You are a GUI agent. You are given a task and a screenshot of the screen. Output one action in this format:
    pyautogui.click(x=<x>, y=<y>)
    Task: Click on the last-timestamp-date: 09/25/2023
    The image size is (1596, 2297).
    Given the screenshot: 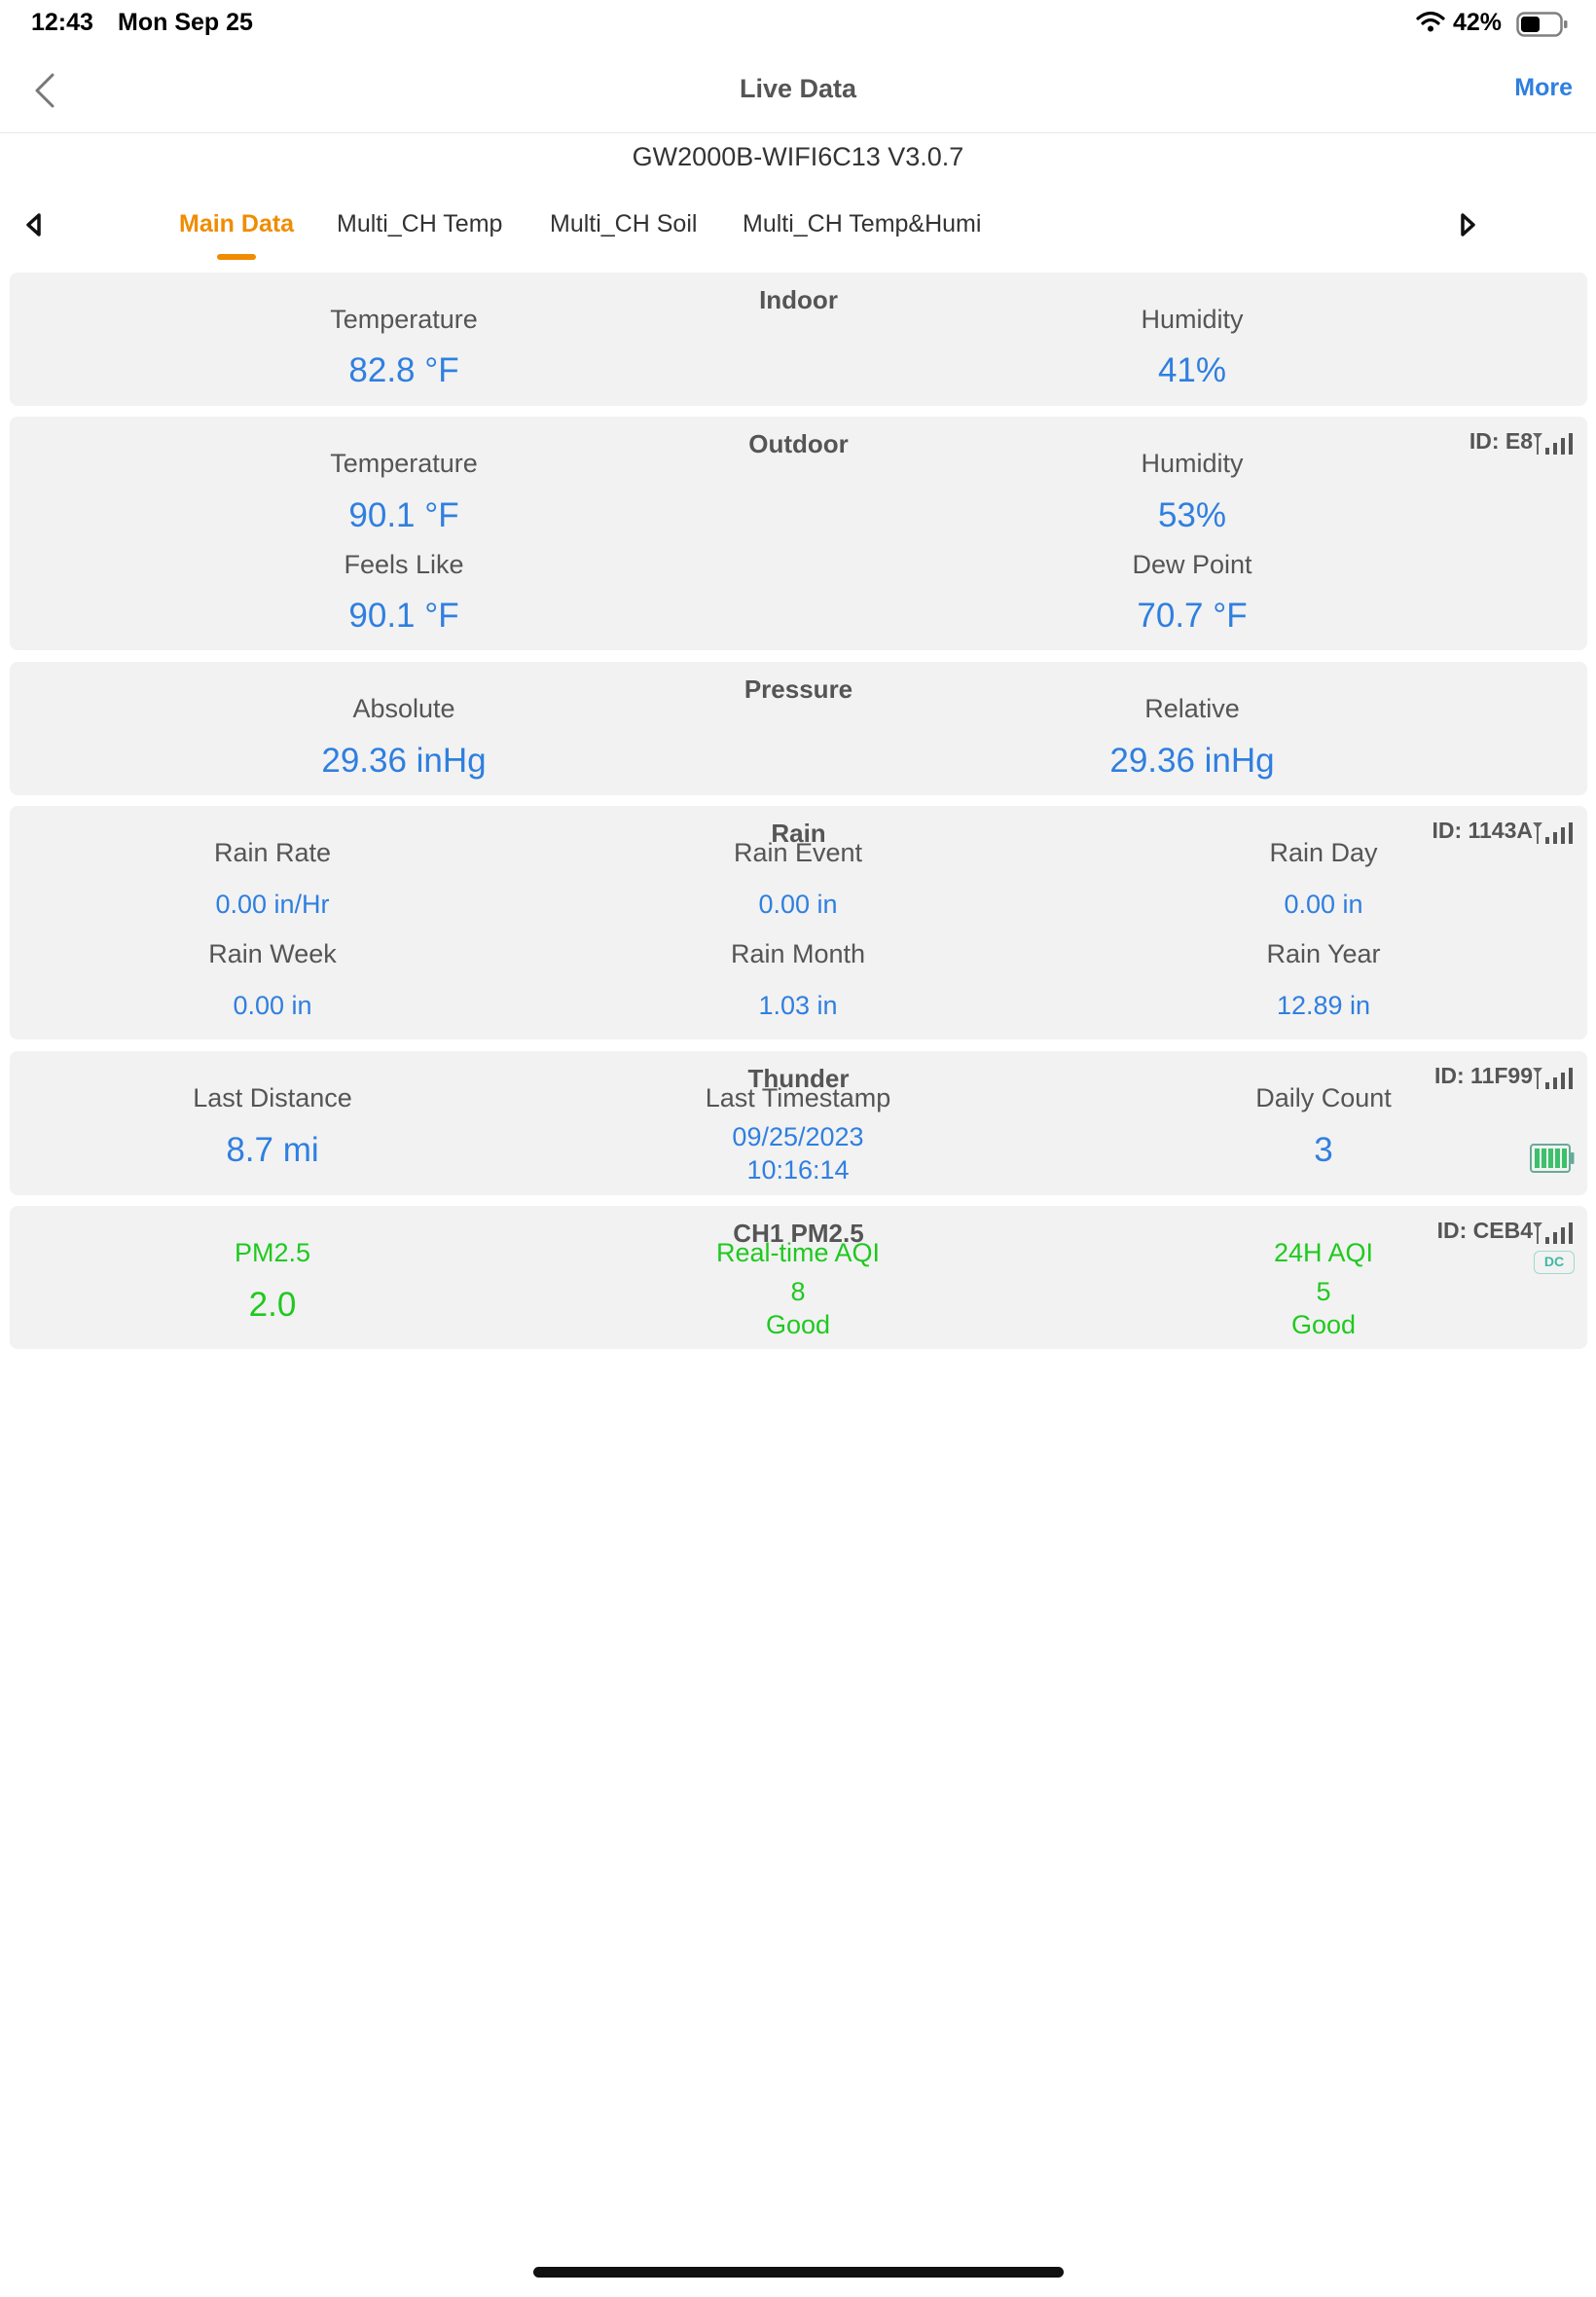 What is the action you would take?
    pyautogui.click(x=798, y=1136)
    